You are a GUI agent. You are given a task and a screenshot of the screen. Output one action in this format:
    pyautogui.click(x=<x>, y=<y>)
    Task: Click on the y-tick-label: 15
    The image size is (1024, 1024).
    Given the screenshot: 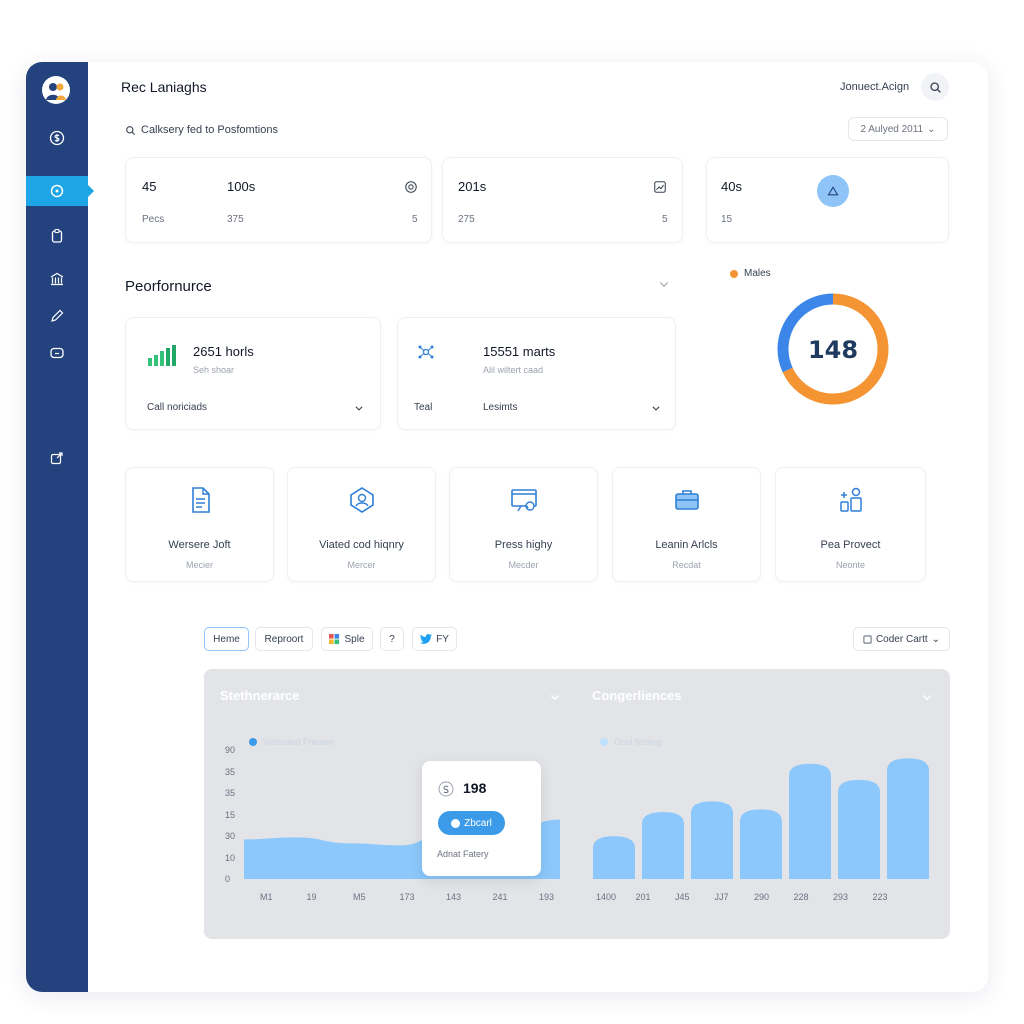 What is the action you would take?
    pyautogui.click(x=230, y=814)
    